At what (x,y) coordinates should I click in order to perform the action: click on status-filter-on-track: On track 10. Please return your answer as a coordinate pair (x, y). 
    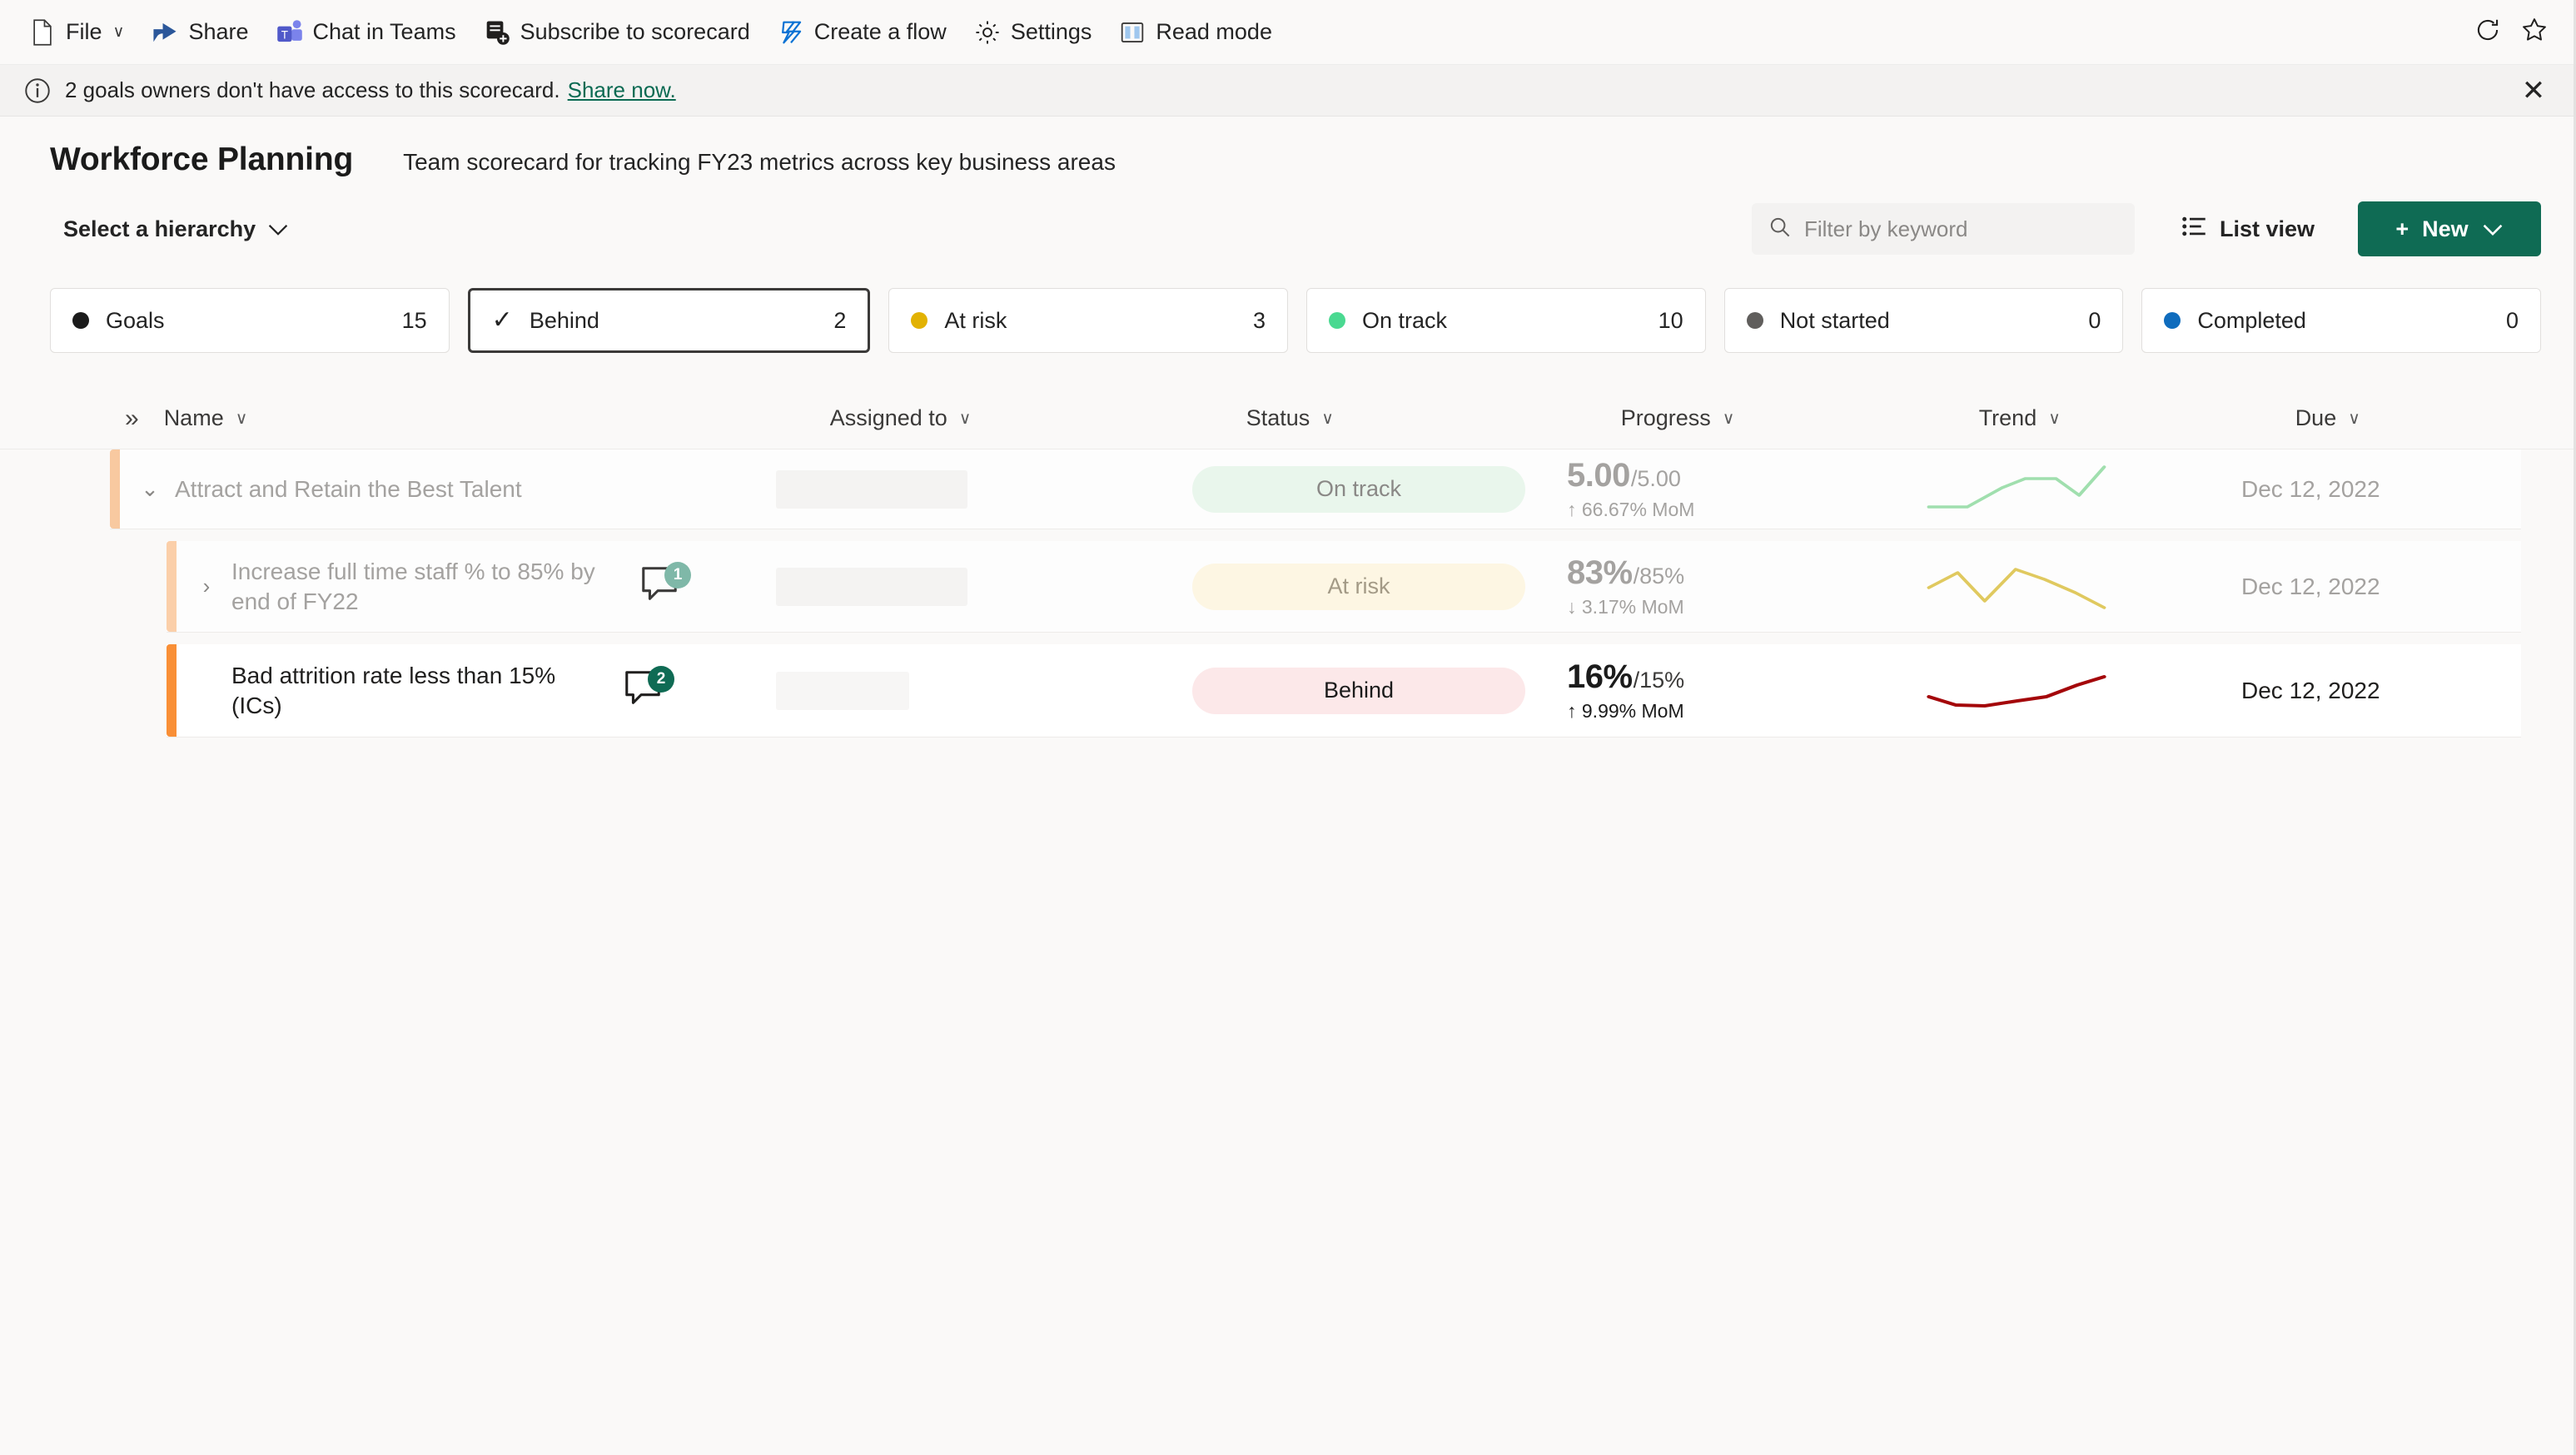
    Looking at the image, I should click on (1506, 320).